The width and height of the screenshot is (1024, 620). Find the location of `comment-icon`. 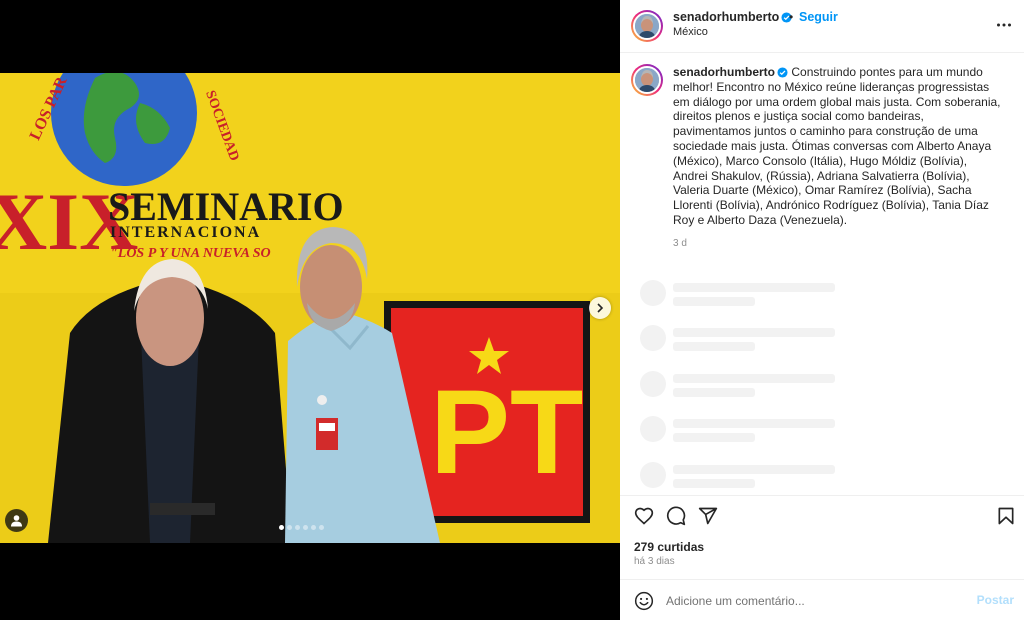

comment-icon is located at coordinates (676, 516).